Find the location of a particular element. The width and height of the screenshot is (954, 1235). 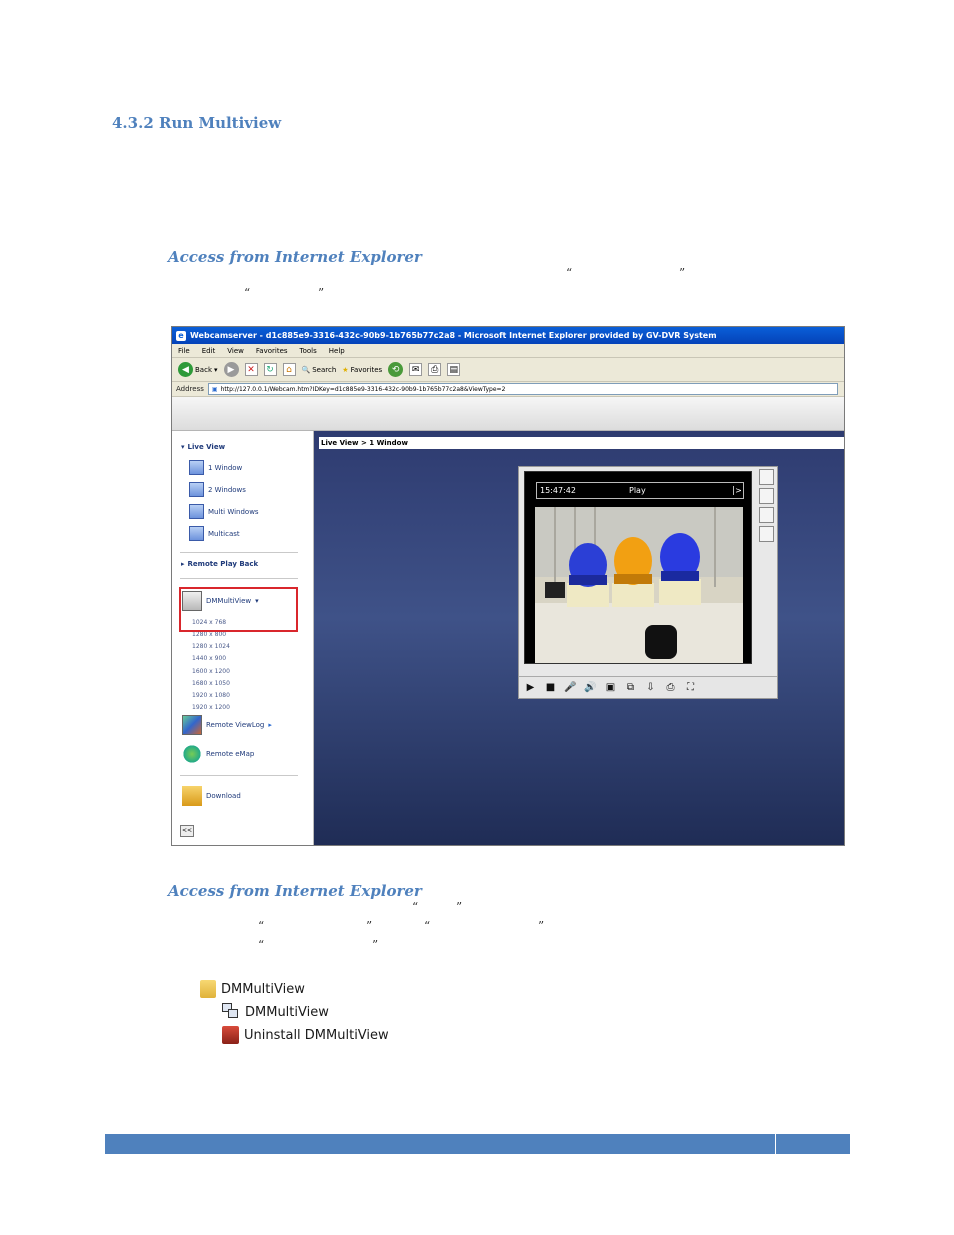

microphone-icon: 🎤 is located at coordinates (570, 687).